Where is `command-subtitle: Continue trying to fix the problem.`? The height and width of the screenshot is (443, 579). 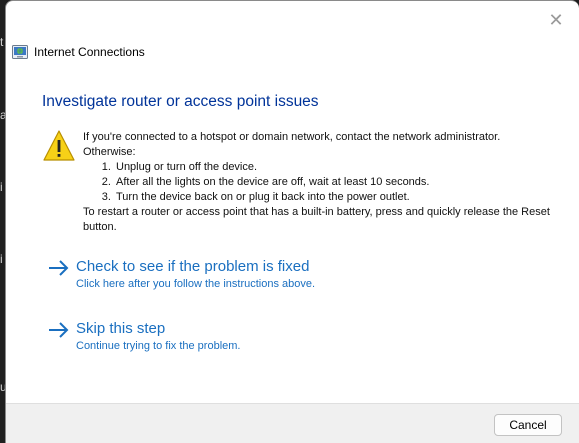
command-subtitle: Continue trying to fix the problem. is located at coordinates (158, 346).